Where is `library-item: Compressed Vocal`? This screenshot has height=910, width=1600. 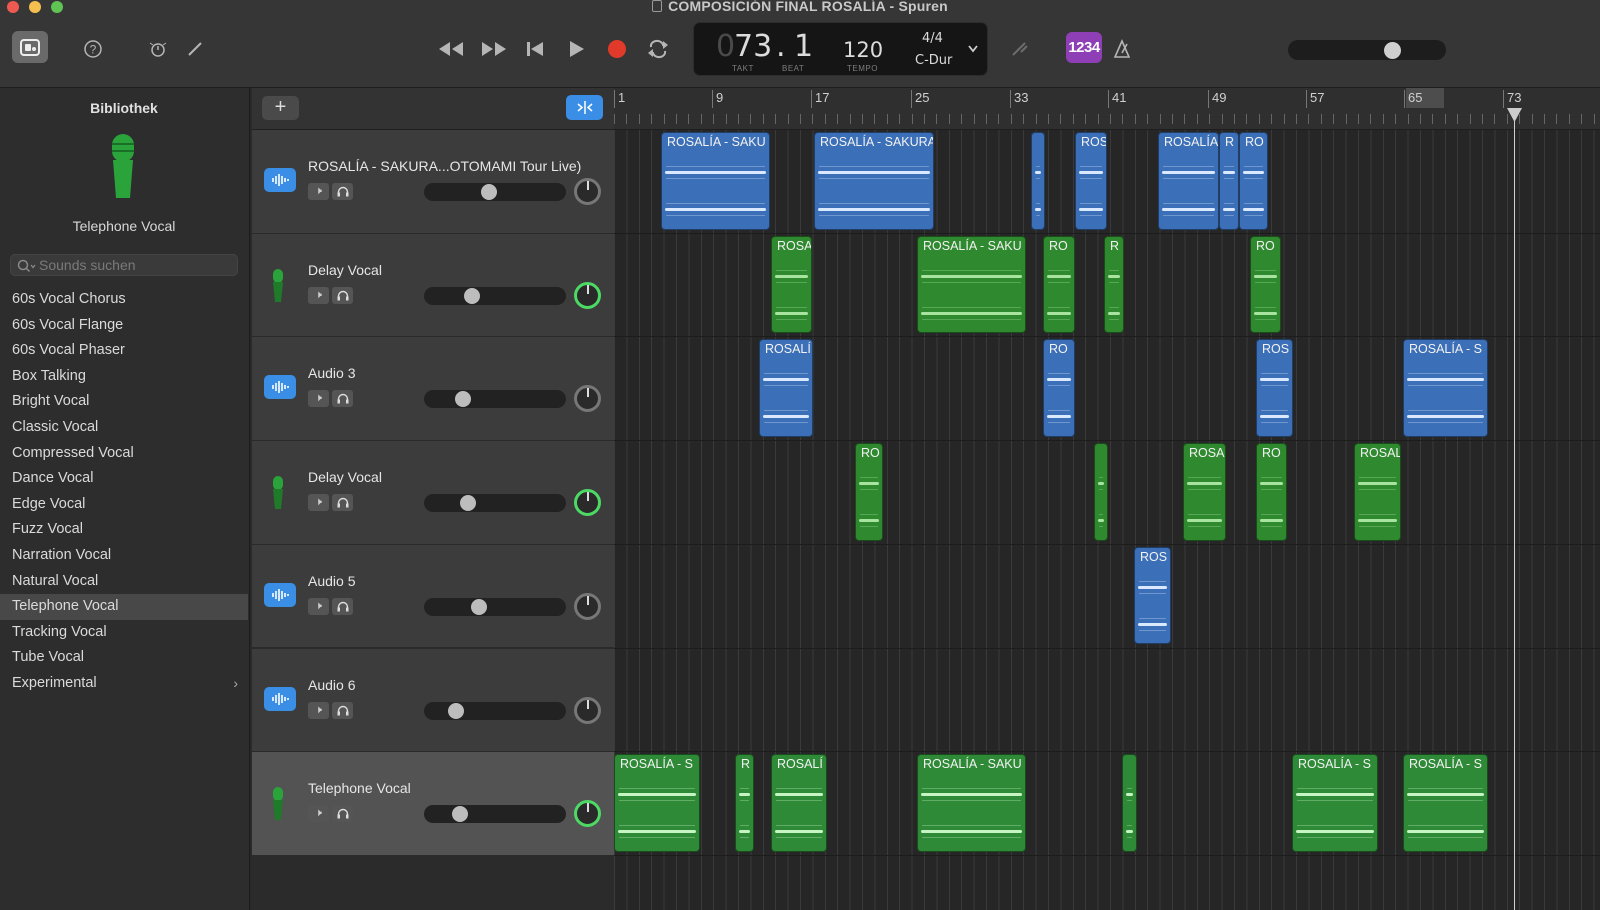 library-item: Compressed Vocal is located at coordinates (124, 454).